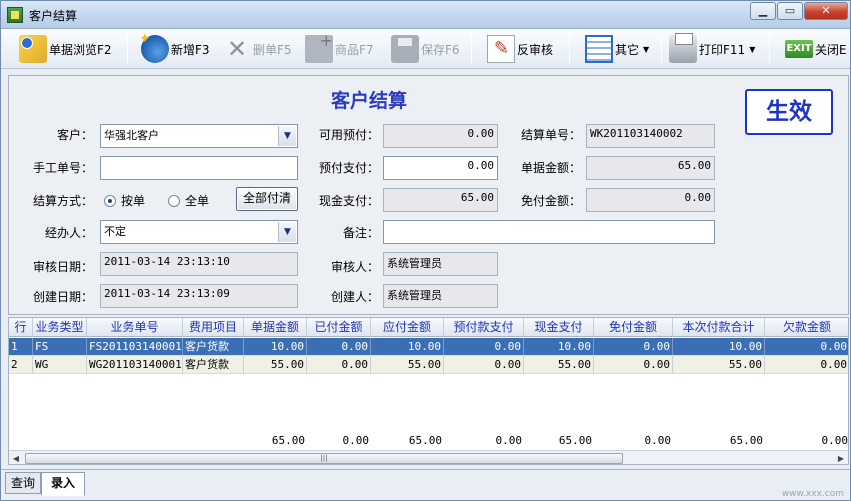 The image size is (851, 501). I want to click on create-date-field: 2011-03-14 23:13:09, so click(199, 296).